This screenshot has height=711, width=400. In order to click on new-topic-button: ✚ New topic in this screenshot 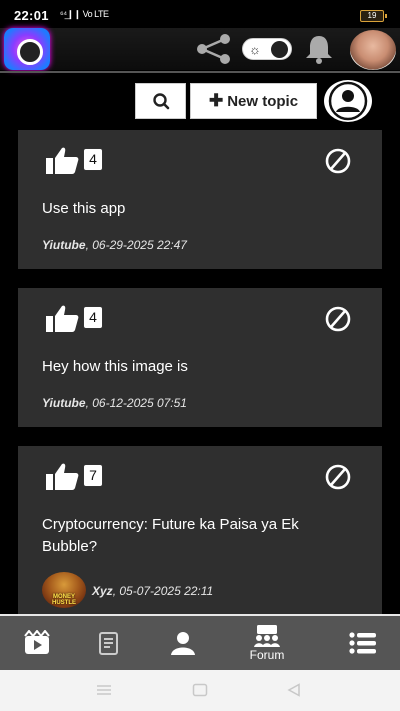, I will do `click(253, 101)`.